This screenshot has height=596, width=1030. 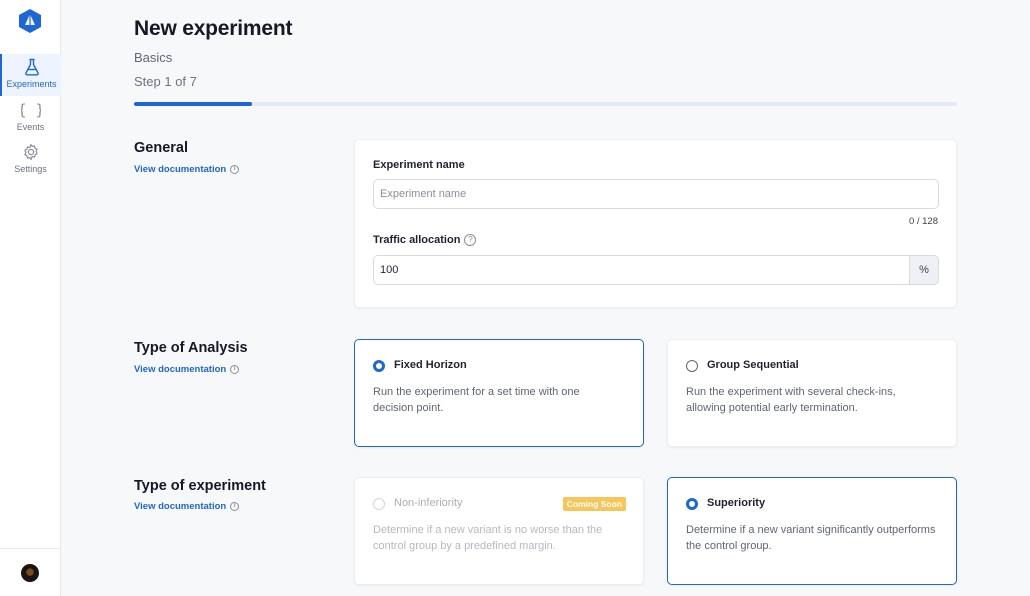 I want to click on traffic-allocation-input, so click(x=641, y=270).